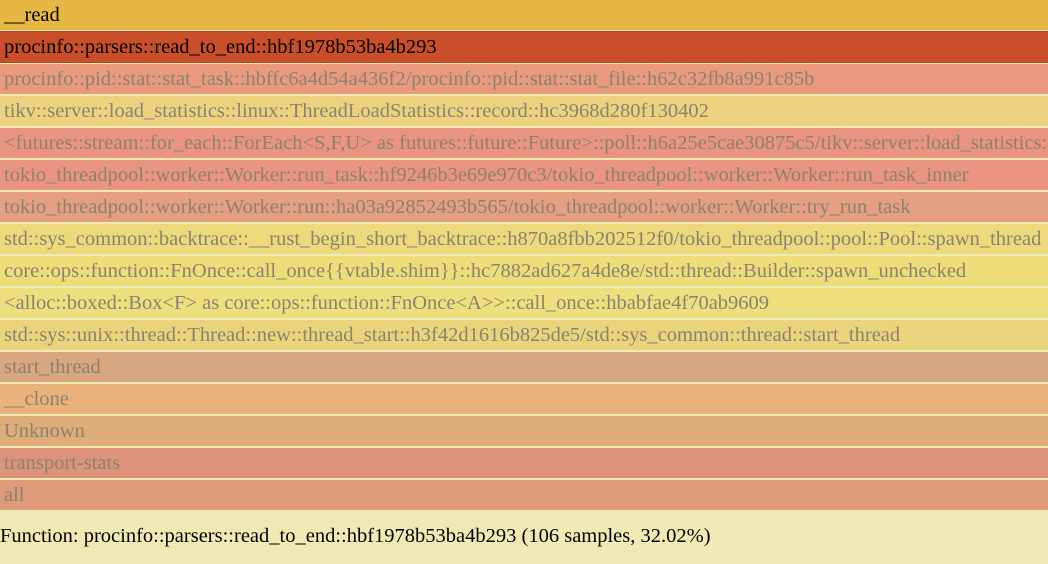 The image size is (1048, 564). Describe the element at coordinates (32, 15) in the screenshot. I see `flame-frame-label: __read` at that location.